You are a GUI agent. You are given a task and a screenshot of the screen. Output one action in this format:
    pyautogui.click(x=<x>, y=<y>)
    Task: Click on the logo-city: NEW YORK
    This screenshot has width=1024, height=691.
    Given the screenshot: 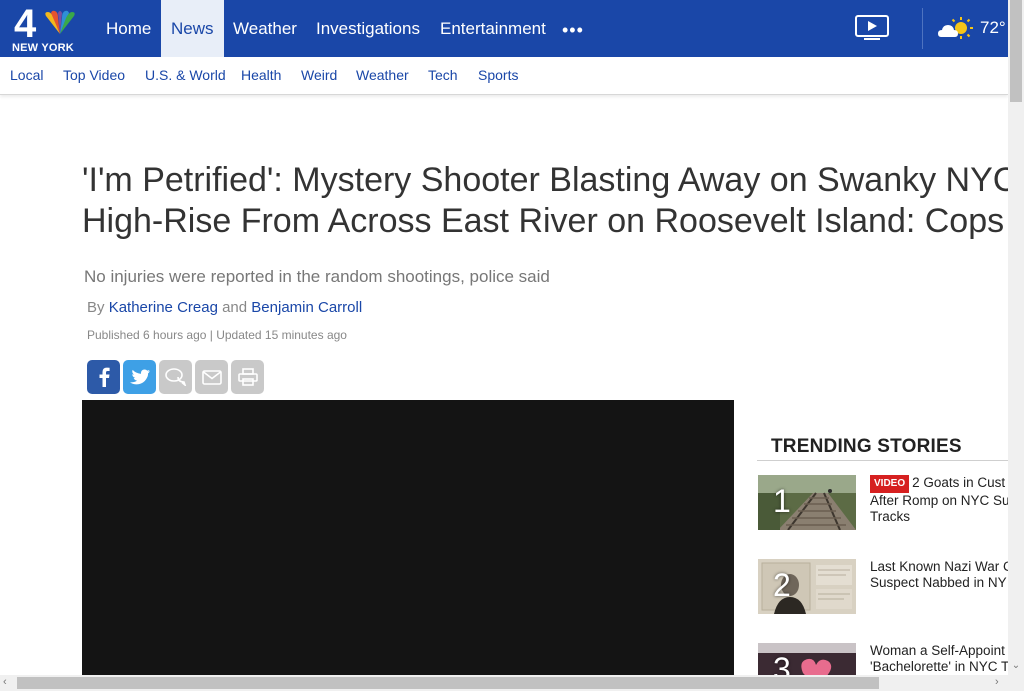 What is the action you would take?
    pyautogui.click(x=43, y=48)
    